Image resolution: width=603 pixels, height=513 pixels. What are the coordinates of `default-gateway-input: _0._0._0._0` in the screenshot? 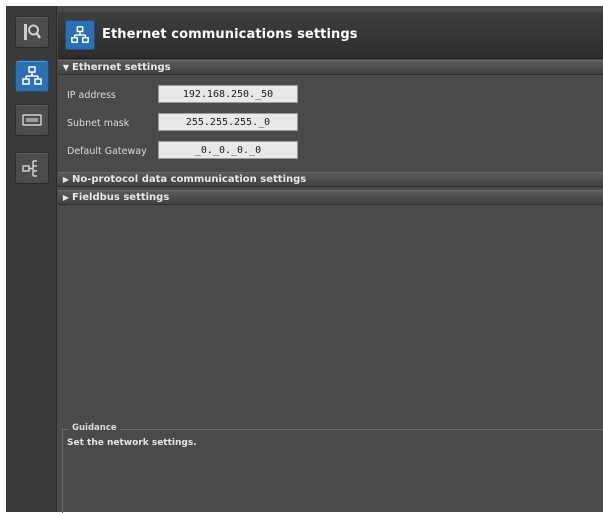 It's located at (228, 150).